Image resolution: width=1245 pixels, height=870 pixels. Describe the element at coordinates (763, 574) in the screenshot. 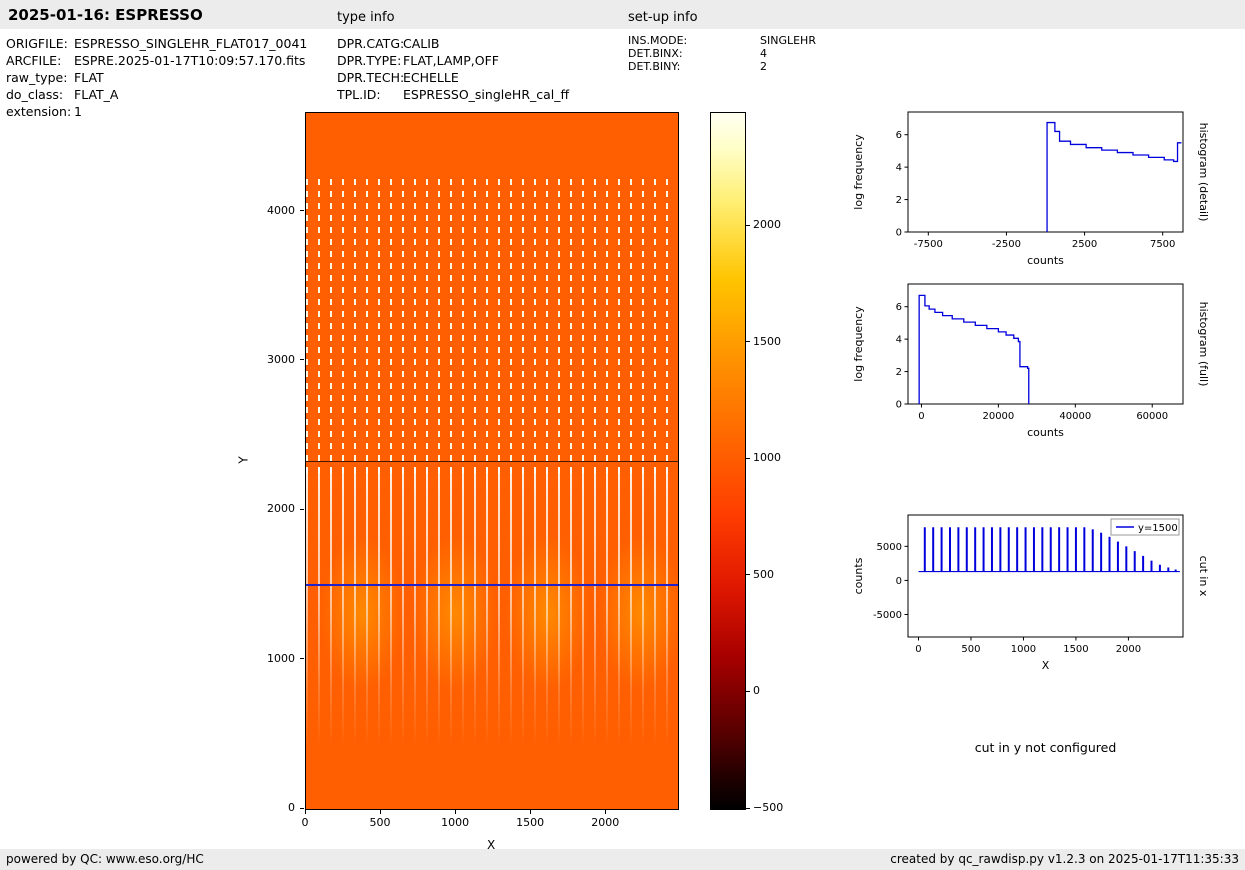

I see `colorbar-tick-label: 500` at that location.